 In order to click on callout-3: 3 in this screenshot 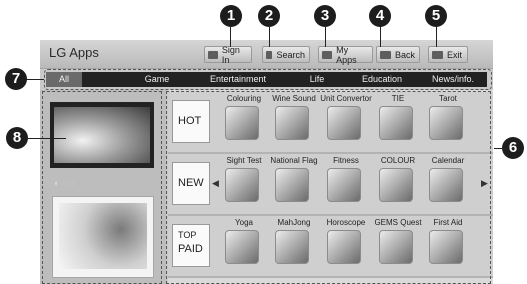, I will do `click(325, 16)`.